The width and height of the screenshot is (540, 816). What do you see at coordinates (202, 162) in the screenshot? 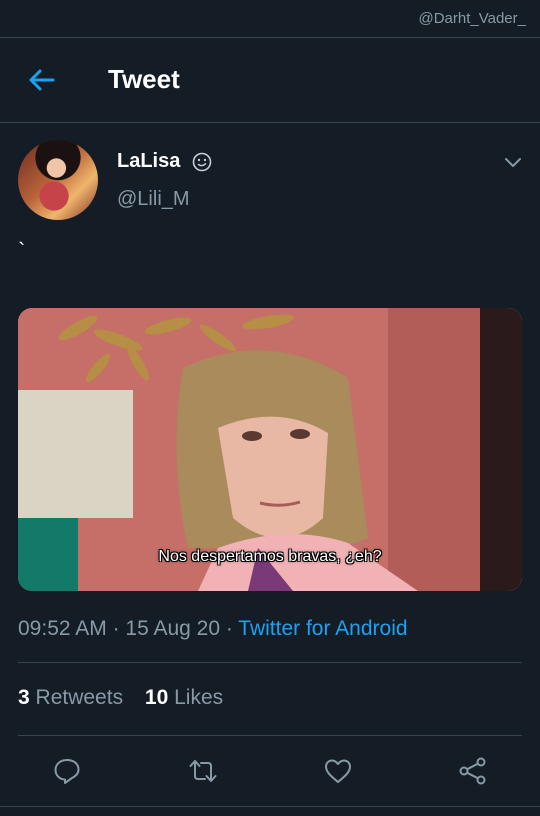
I see `smirk-emoji-icon` at bounding box center [202, 162].